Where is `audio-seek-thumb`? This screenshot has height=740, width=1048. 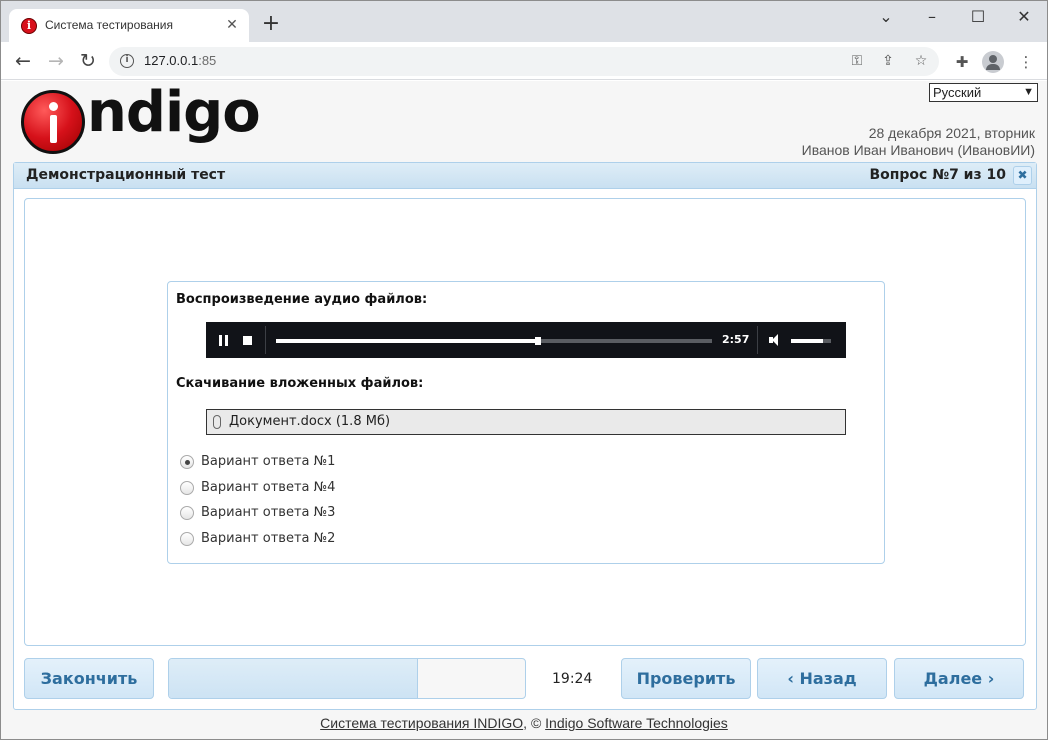
audio-seek-thumb is located at coordinates (537, 341).